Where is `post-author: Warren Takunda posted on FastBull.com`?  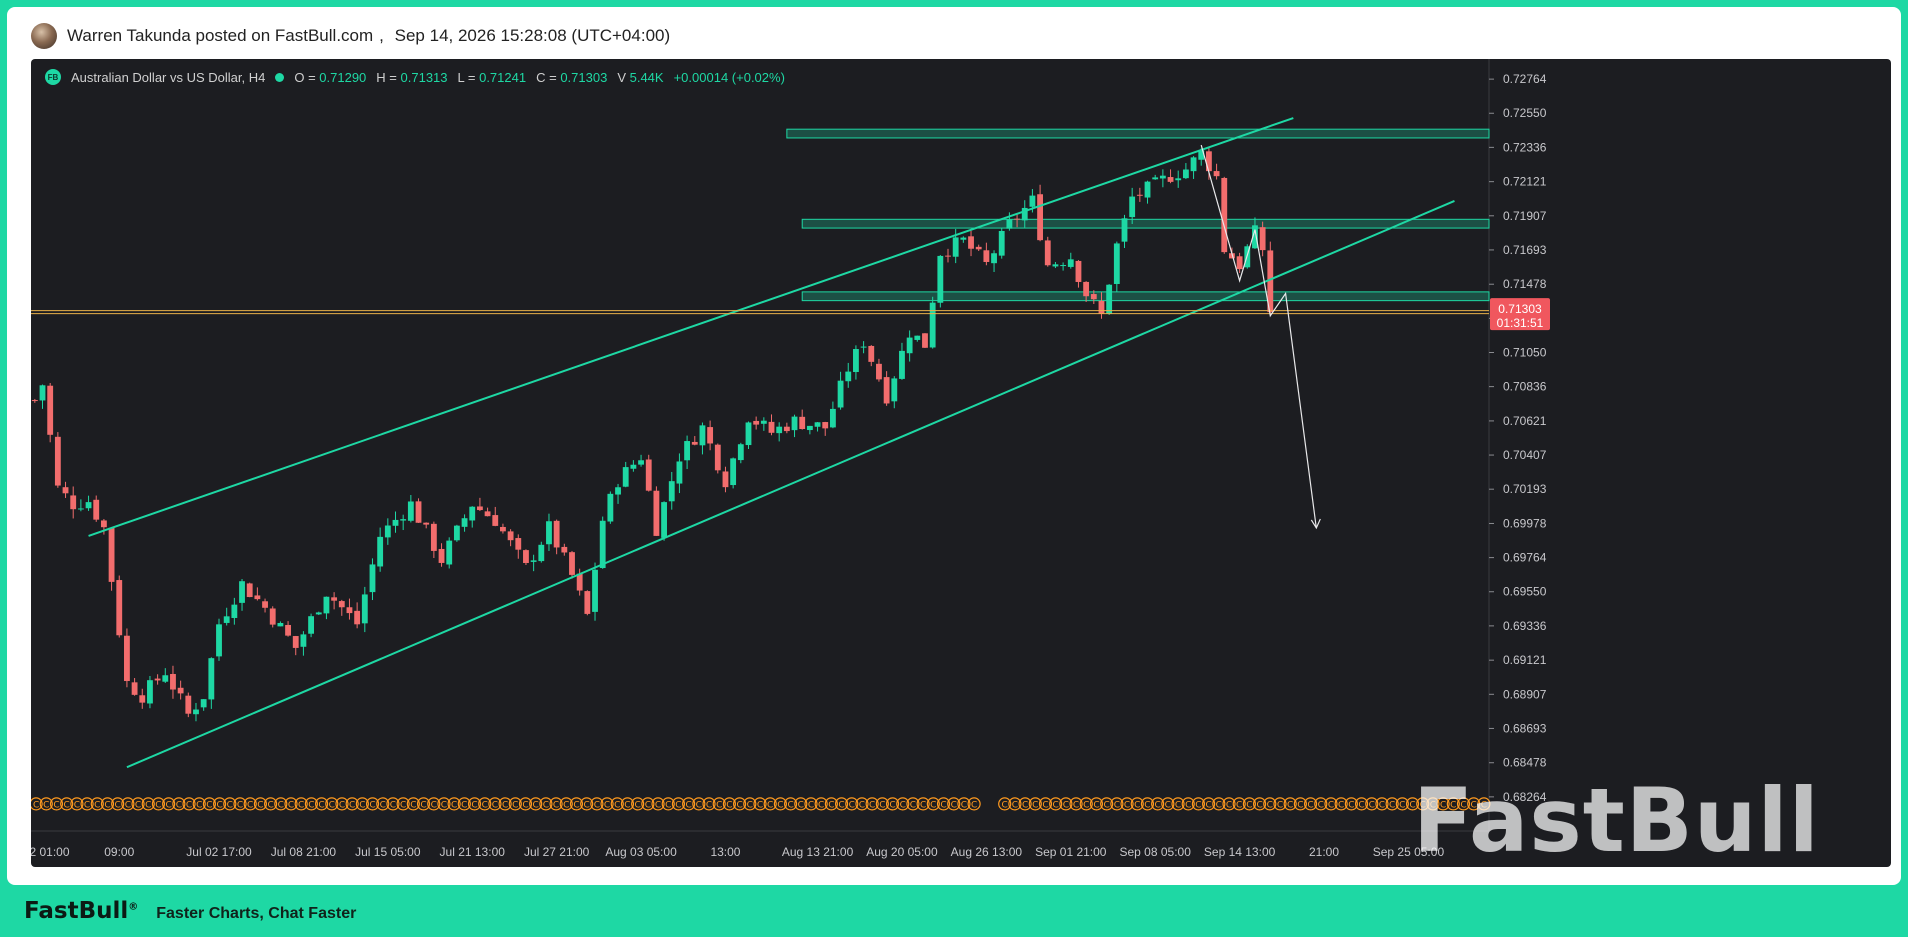 post-author: Warren Takunda posted on FastBull.com is located at coordinates (220, 35).